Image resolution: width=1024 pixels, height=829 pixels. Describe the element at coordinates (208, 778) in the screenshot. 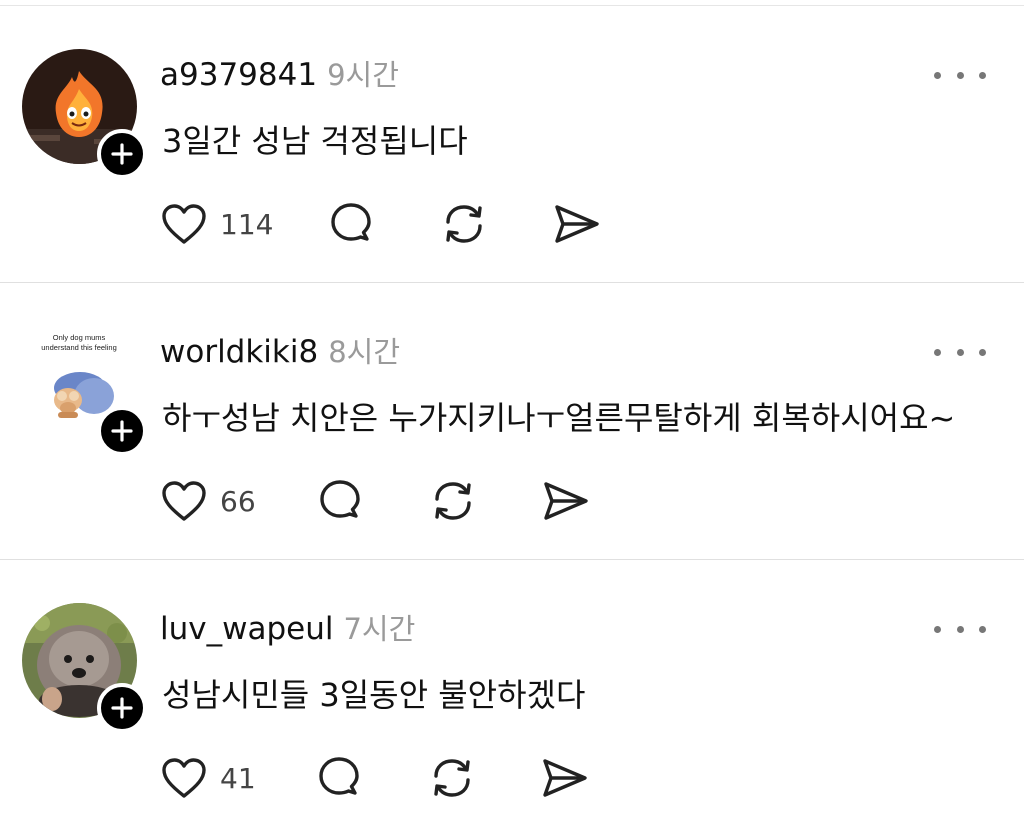

I see `like-button: 41` at that location.